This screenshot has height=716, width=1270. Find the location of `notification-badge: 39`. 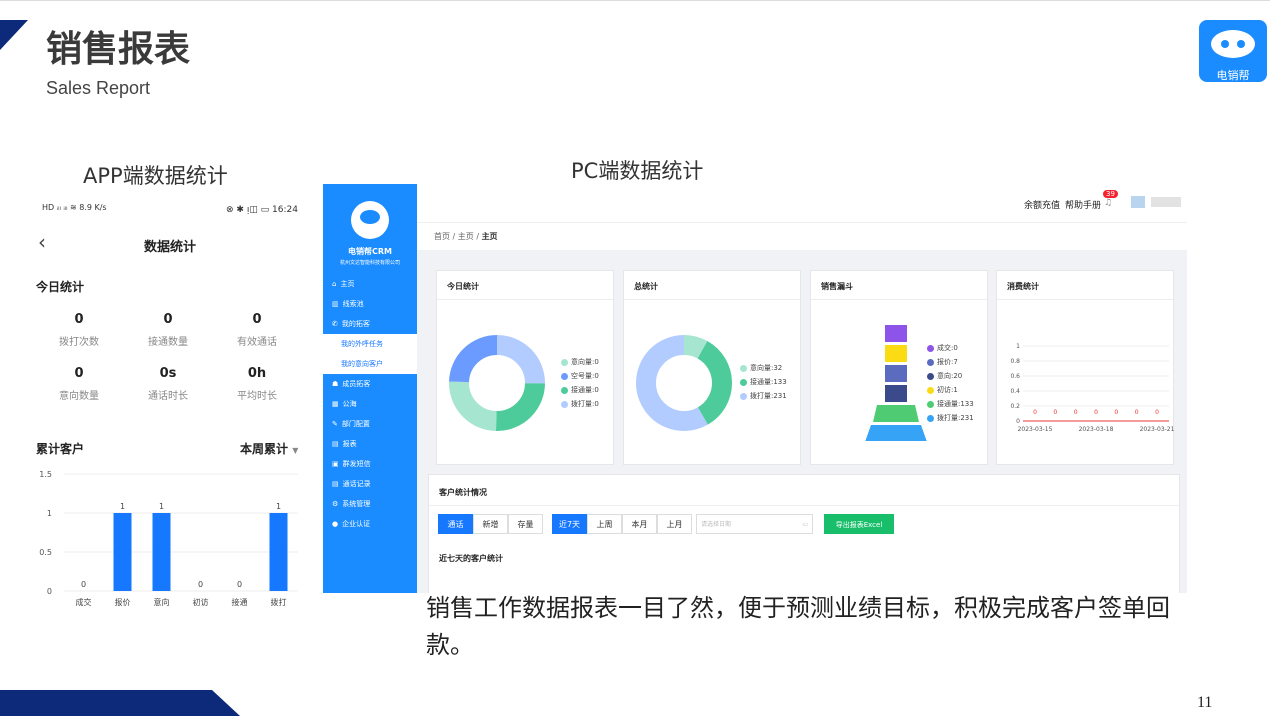

notification-badge: 39 is located at coordinates (1110, 194).